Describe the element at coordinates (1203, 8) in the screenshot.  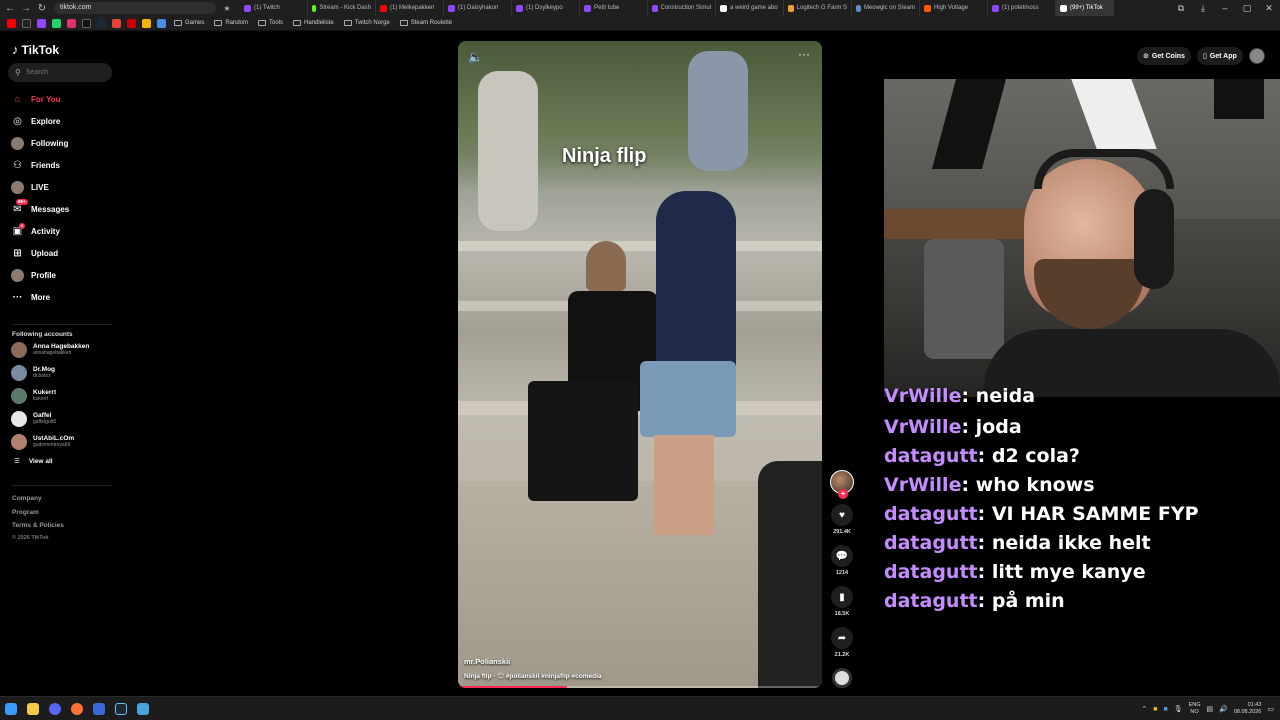
I see `download-icon: ⤓` at that location.